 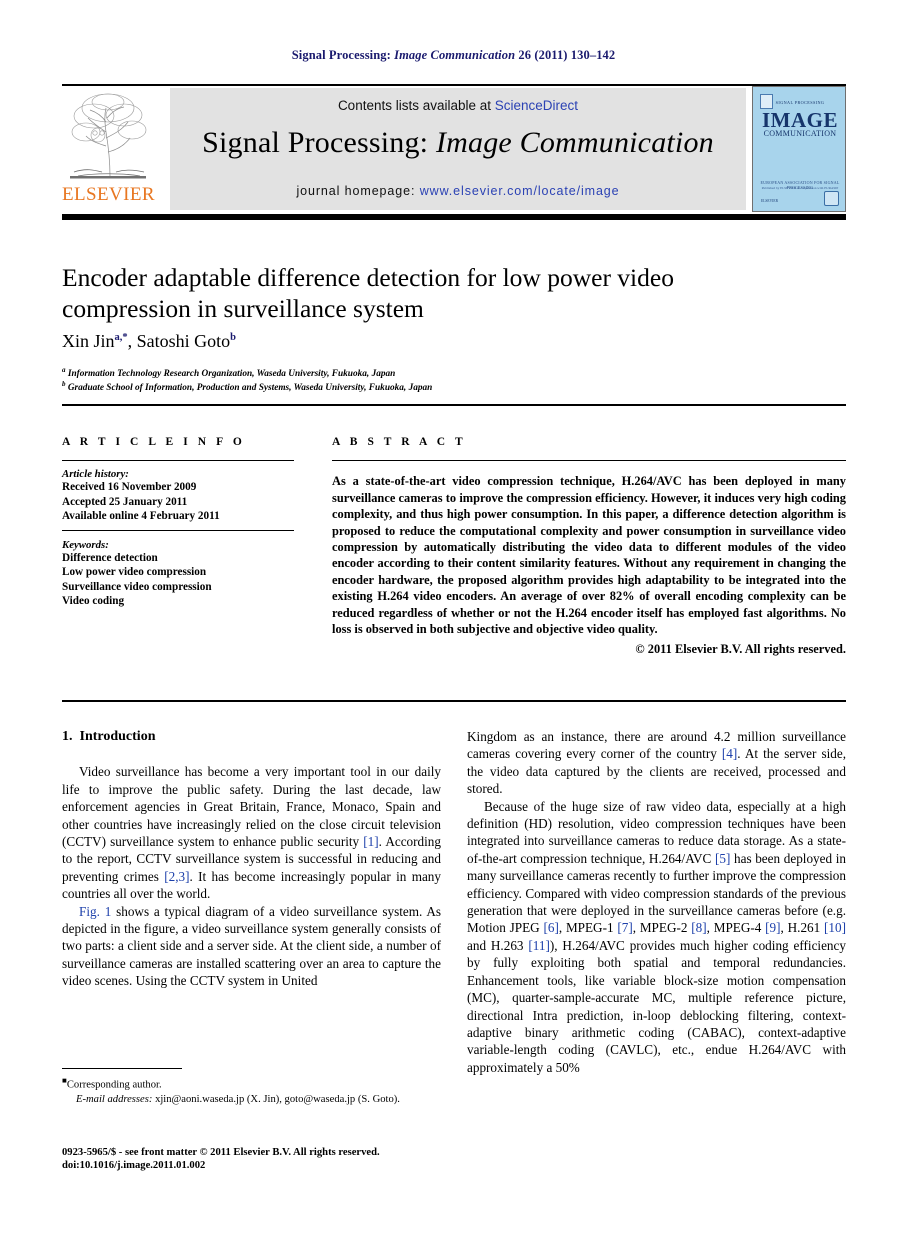 I want to click on cover-elsevier-label: ELSEVIER, so click(x=769, y=201).